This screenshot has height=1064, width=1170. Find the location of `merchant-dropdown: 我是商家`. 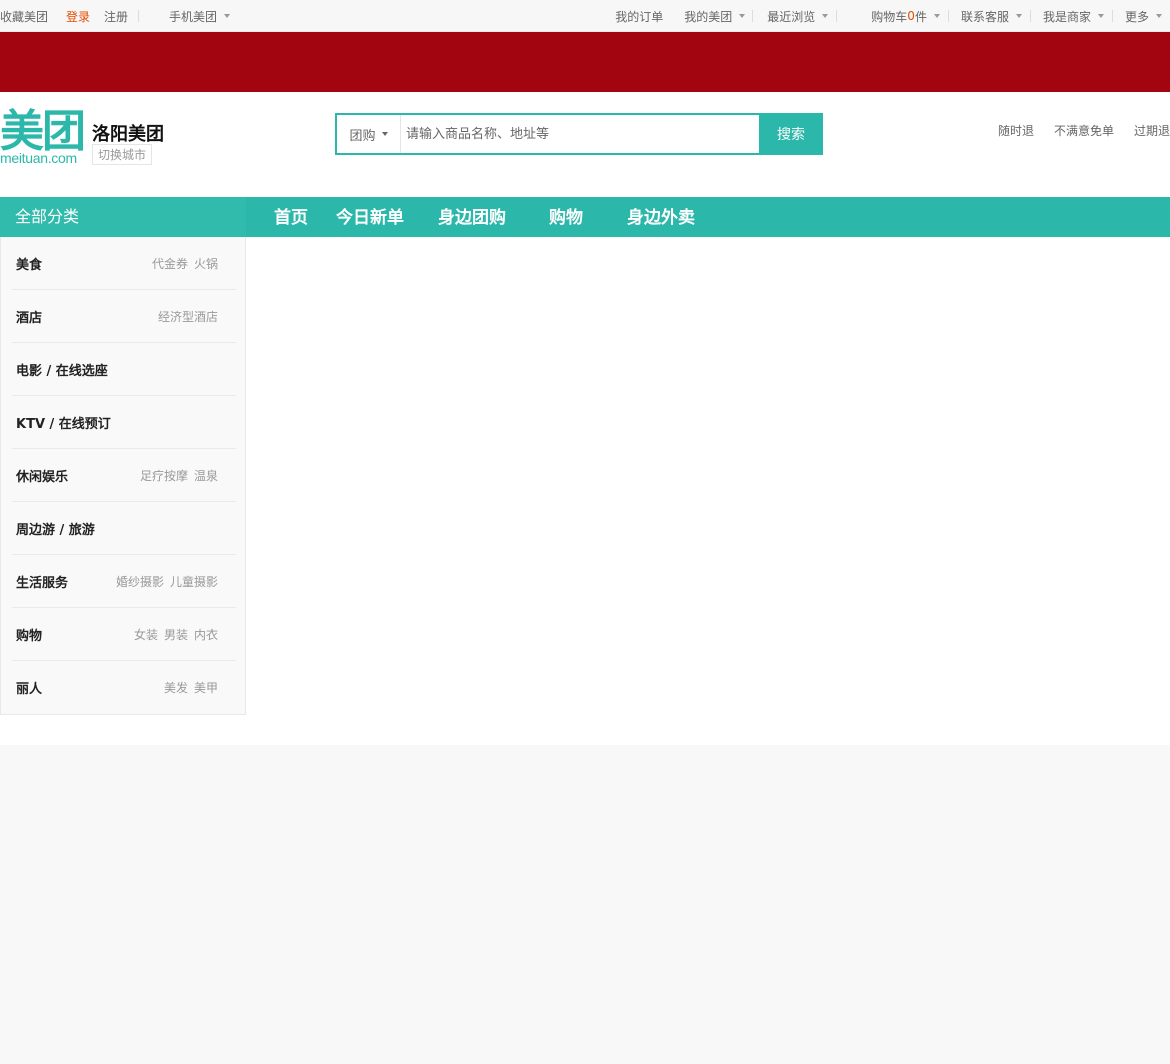

merchant-dropdown: 我是商家 is located at coordinates (1073, 16).